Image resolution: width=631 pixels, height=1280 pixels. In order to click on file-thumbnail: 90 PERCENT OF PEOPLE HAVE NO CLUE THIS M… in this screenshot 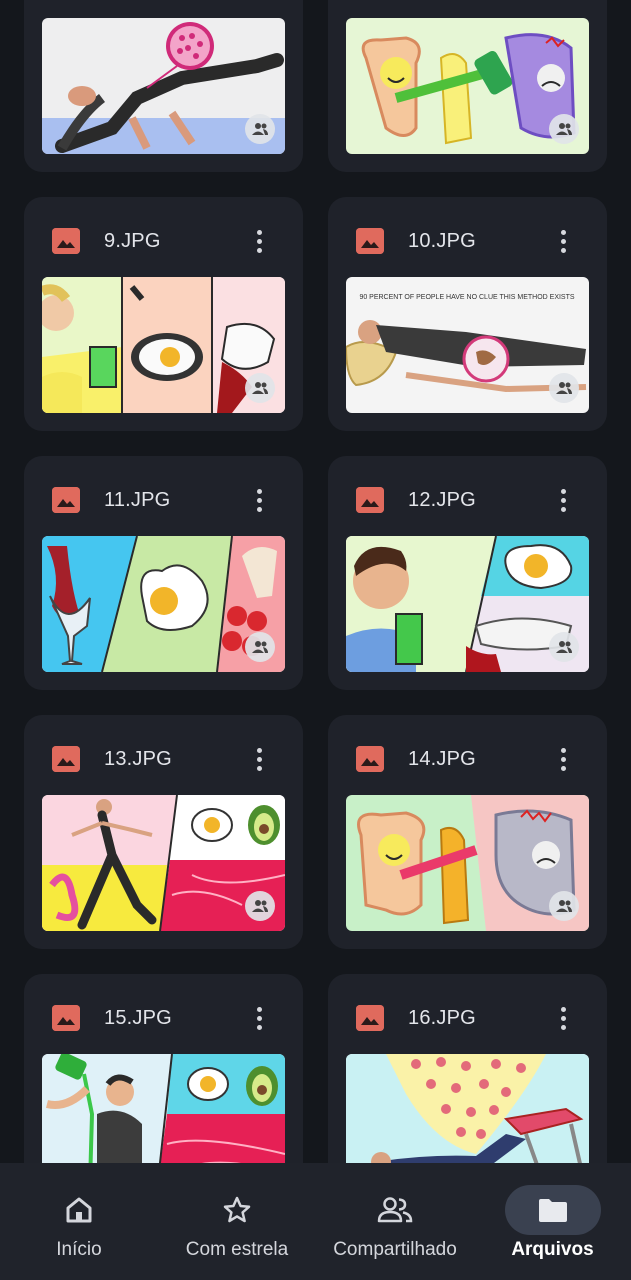, I will do `click(467, 345)`.